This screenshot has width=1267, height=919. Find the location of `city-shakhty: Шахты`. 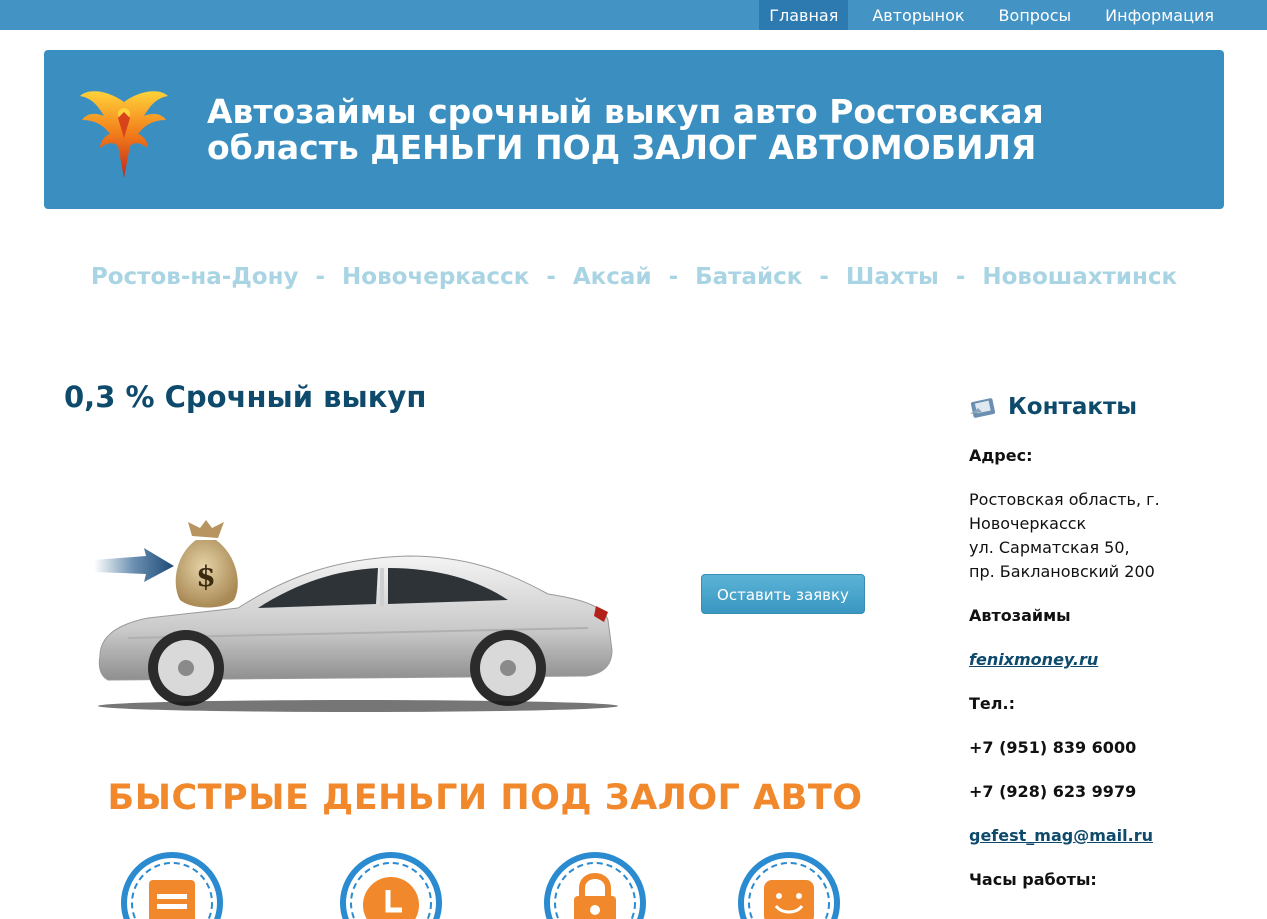

city-shakhty: Шахты is located at coordinates (892, 277).